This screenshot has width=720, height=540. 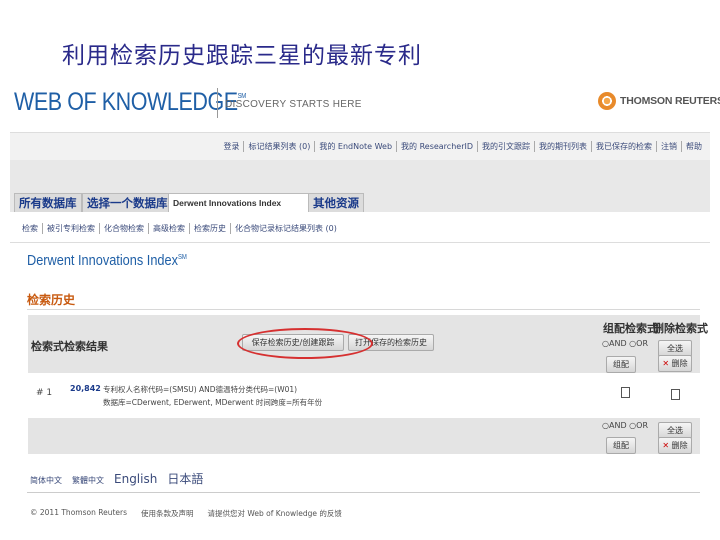 What do you see at coordinates (621, 445) in the screenshot?
I see `combine-button-bottom: 组配` at bounding box center [621, 445].